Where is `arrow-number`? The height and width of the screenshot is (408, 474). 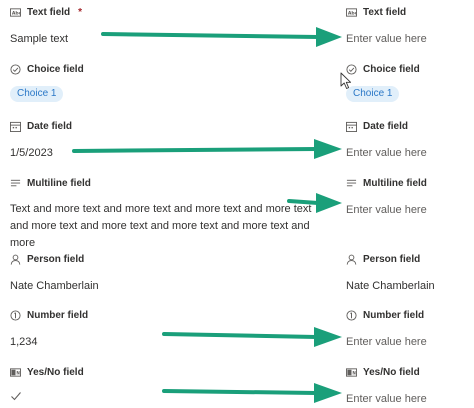
arrow-number is located at coordinates (252, 337).